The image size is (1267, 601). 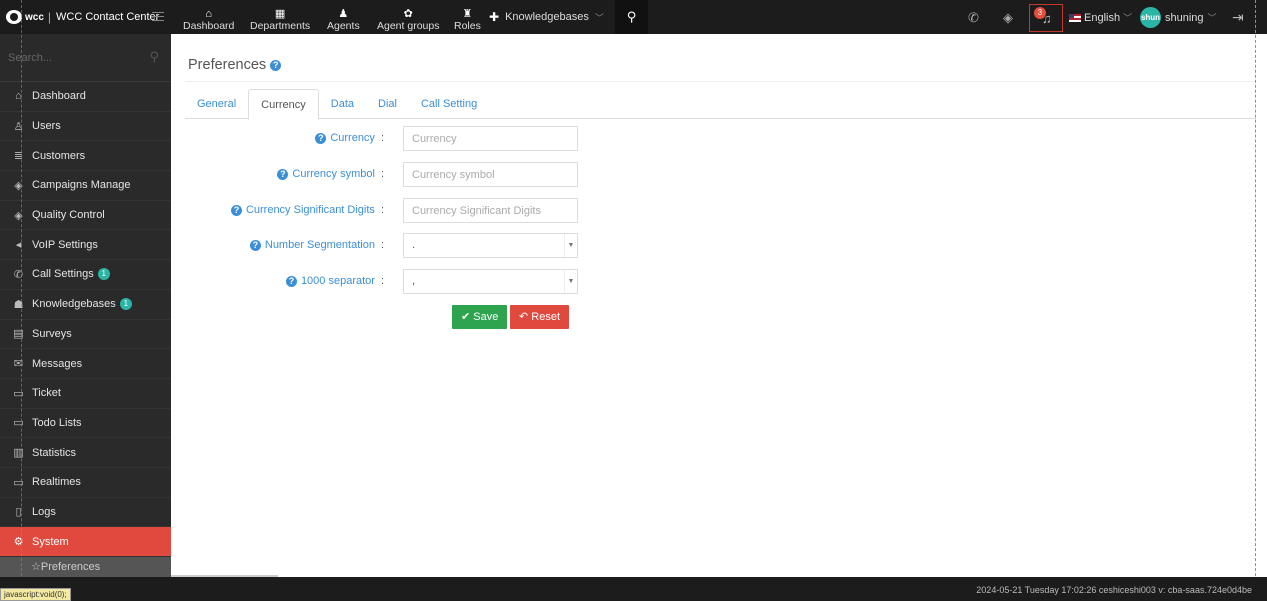 I want to click on page-title: Preferences ?, so click(x=235, y=65).